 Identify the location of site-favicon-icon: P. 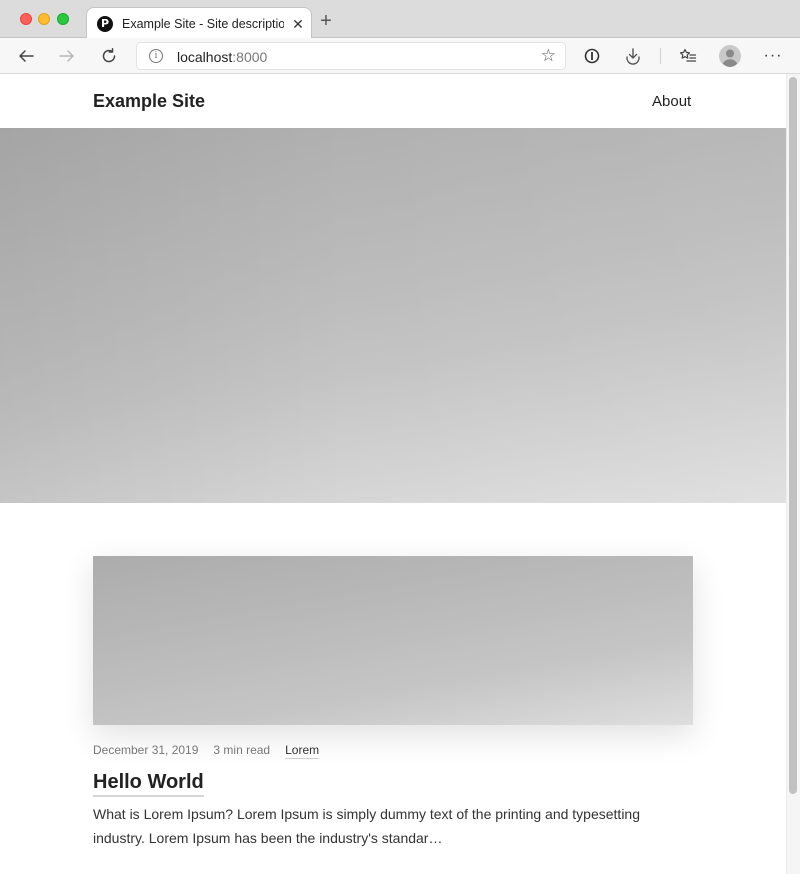
(105, 23).